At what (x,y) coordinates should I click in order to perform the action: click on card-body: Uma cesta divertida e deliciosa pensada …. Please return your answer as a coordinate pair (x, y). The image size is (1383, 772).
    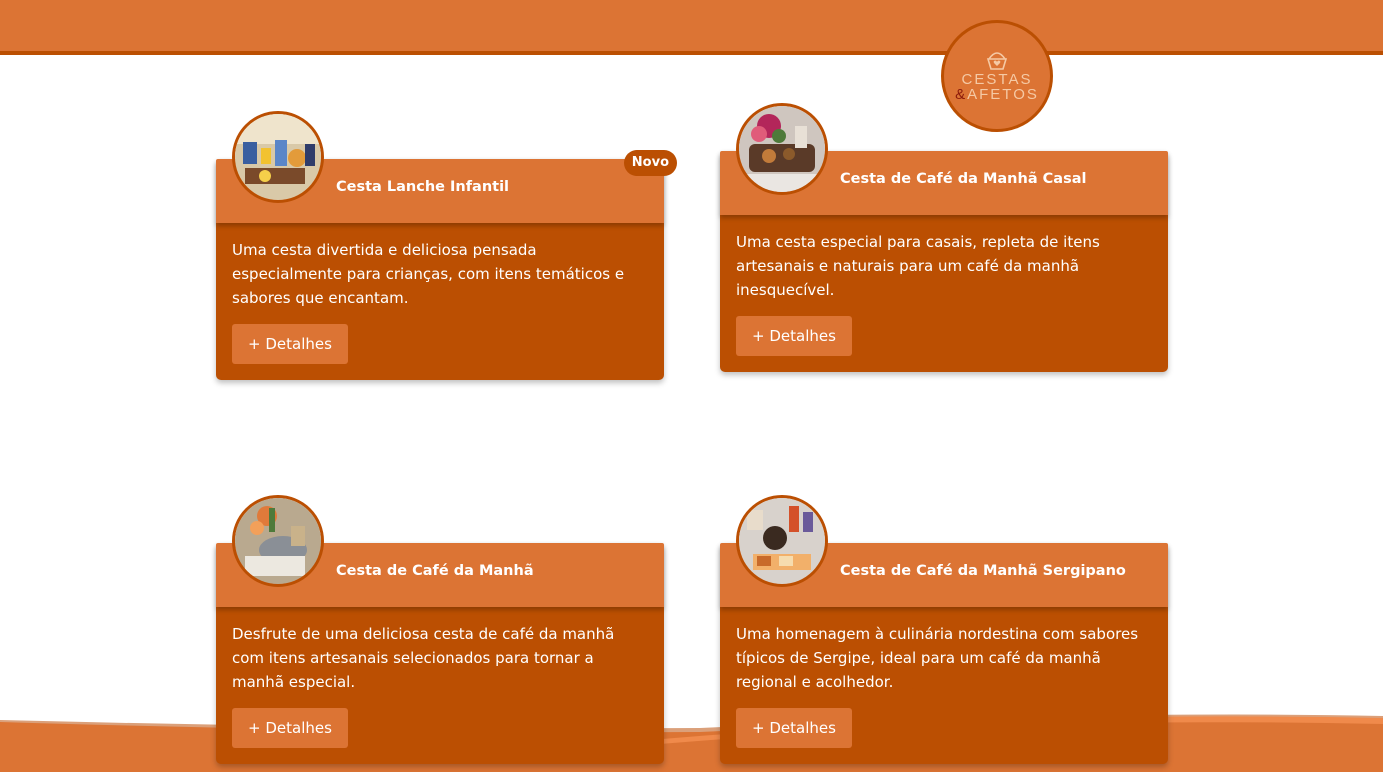
    Looking at the image, I should click on (440, 301).